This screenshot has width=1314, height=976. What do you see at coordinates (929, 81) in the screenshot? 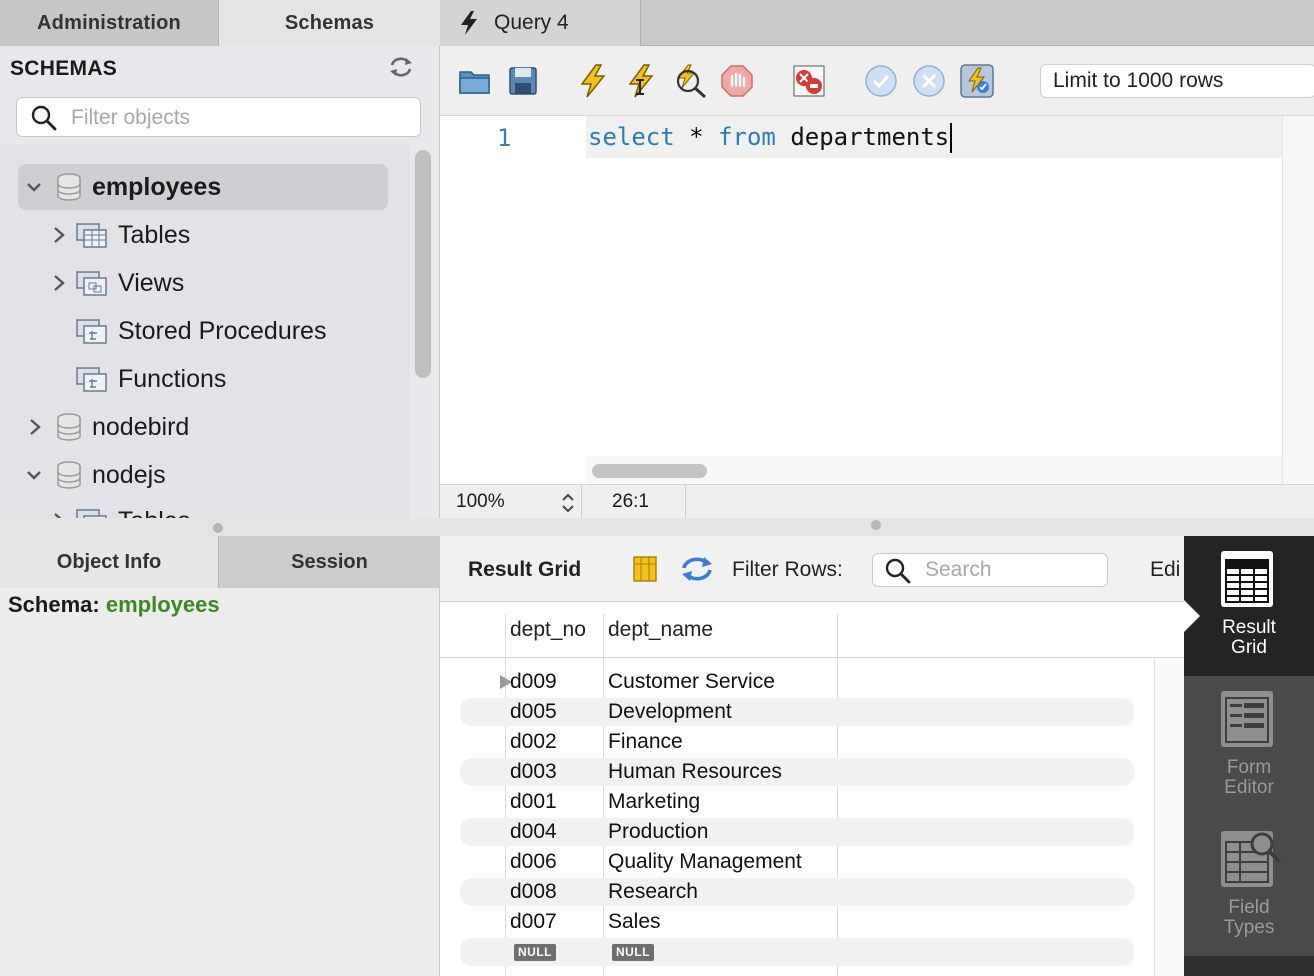
I see `rollback-x-icon` at bounding box center [929, 81].